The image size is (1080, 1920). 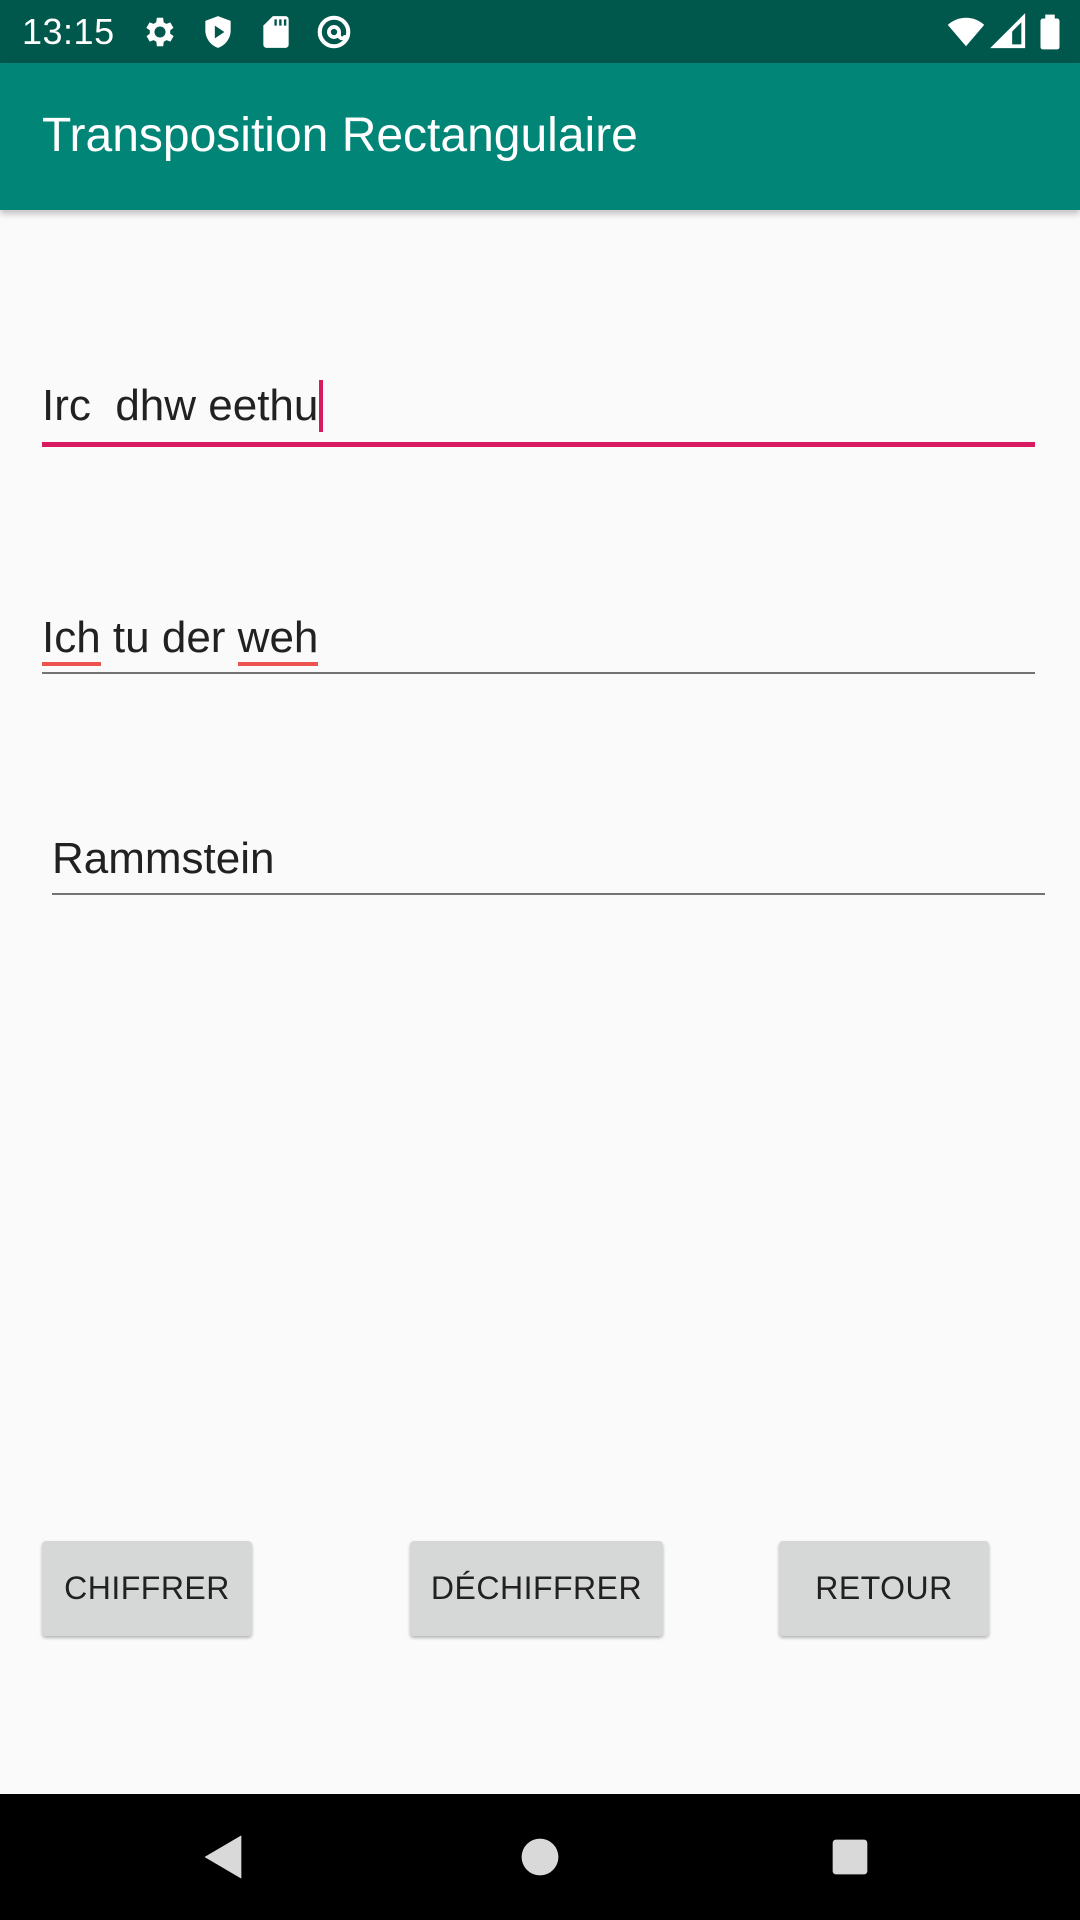 What do you see at coordinates (966, 32) in the screenshot?
I see `wifi-icon` at bounding box center [966, 32].